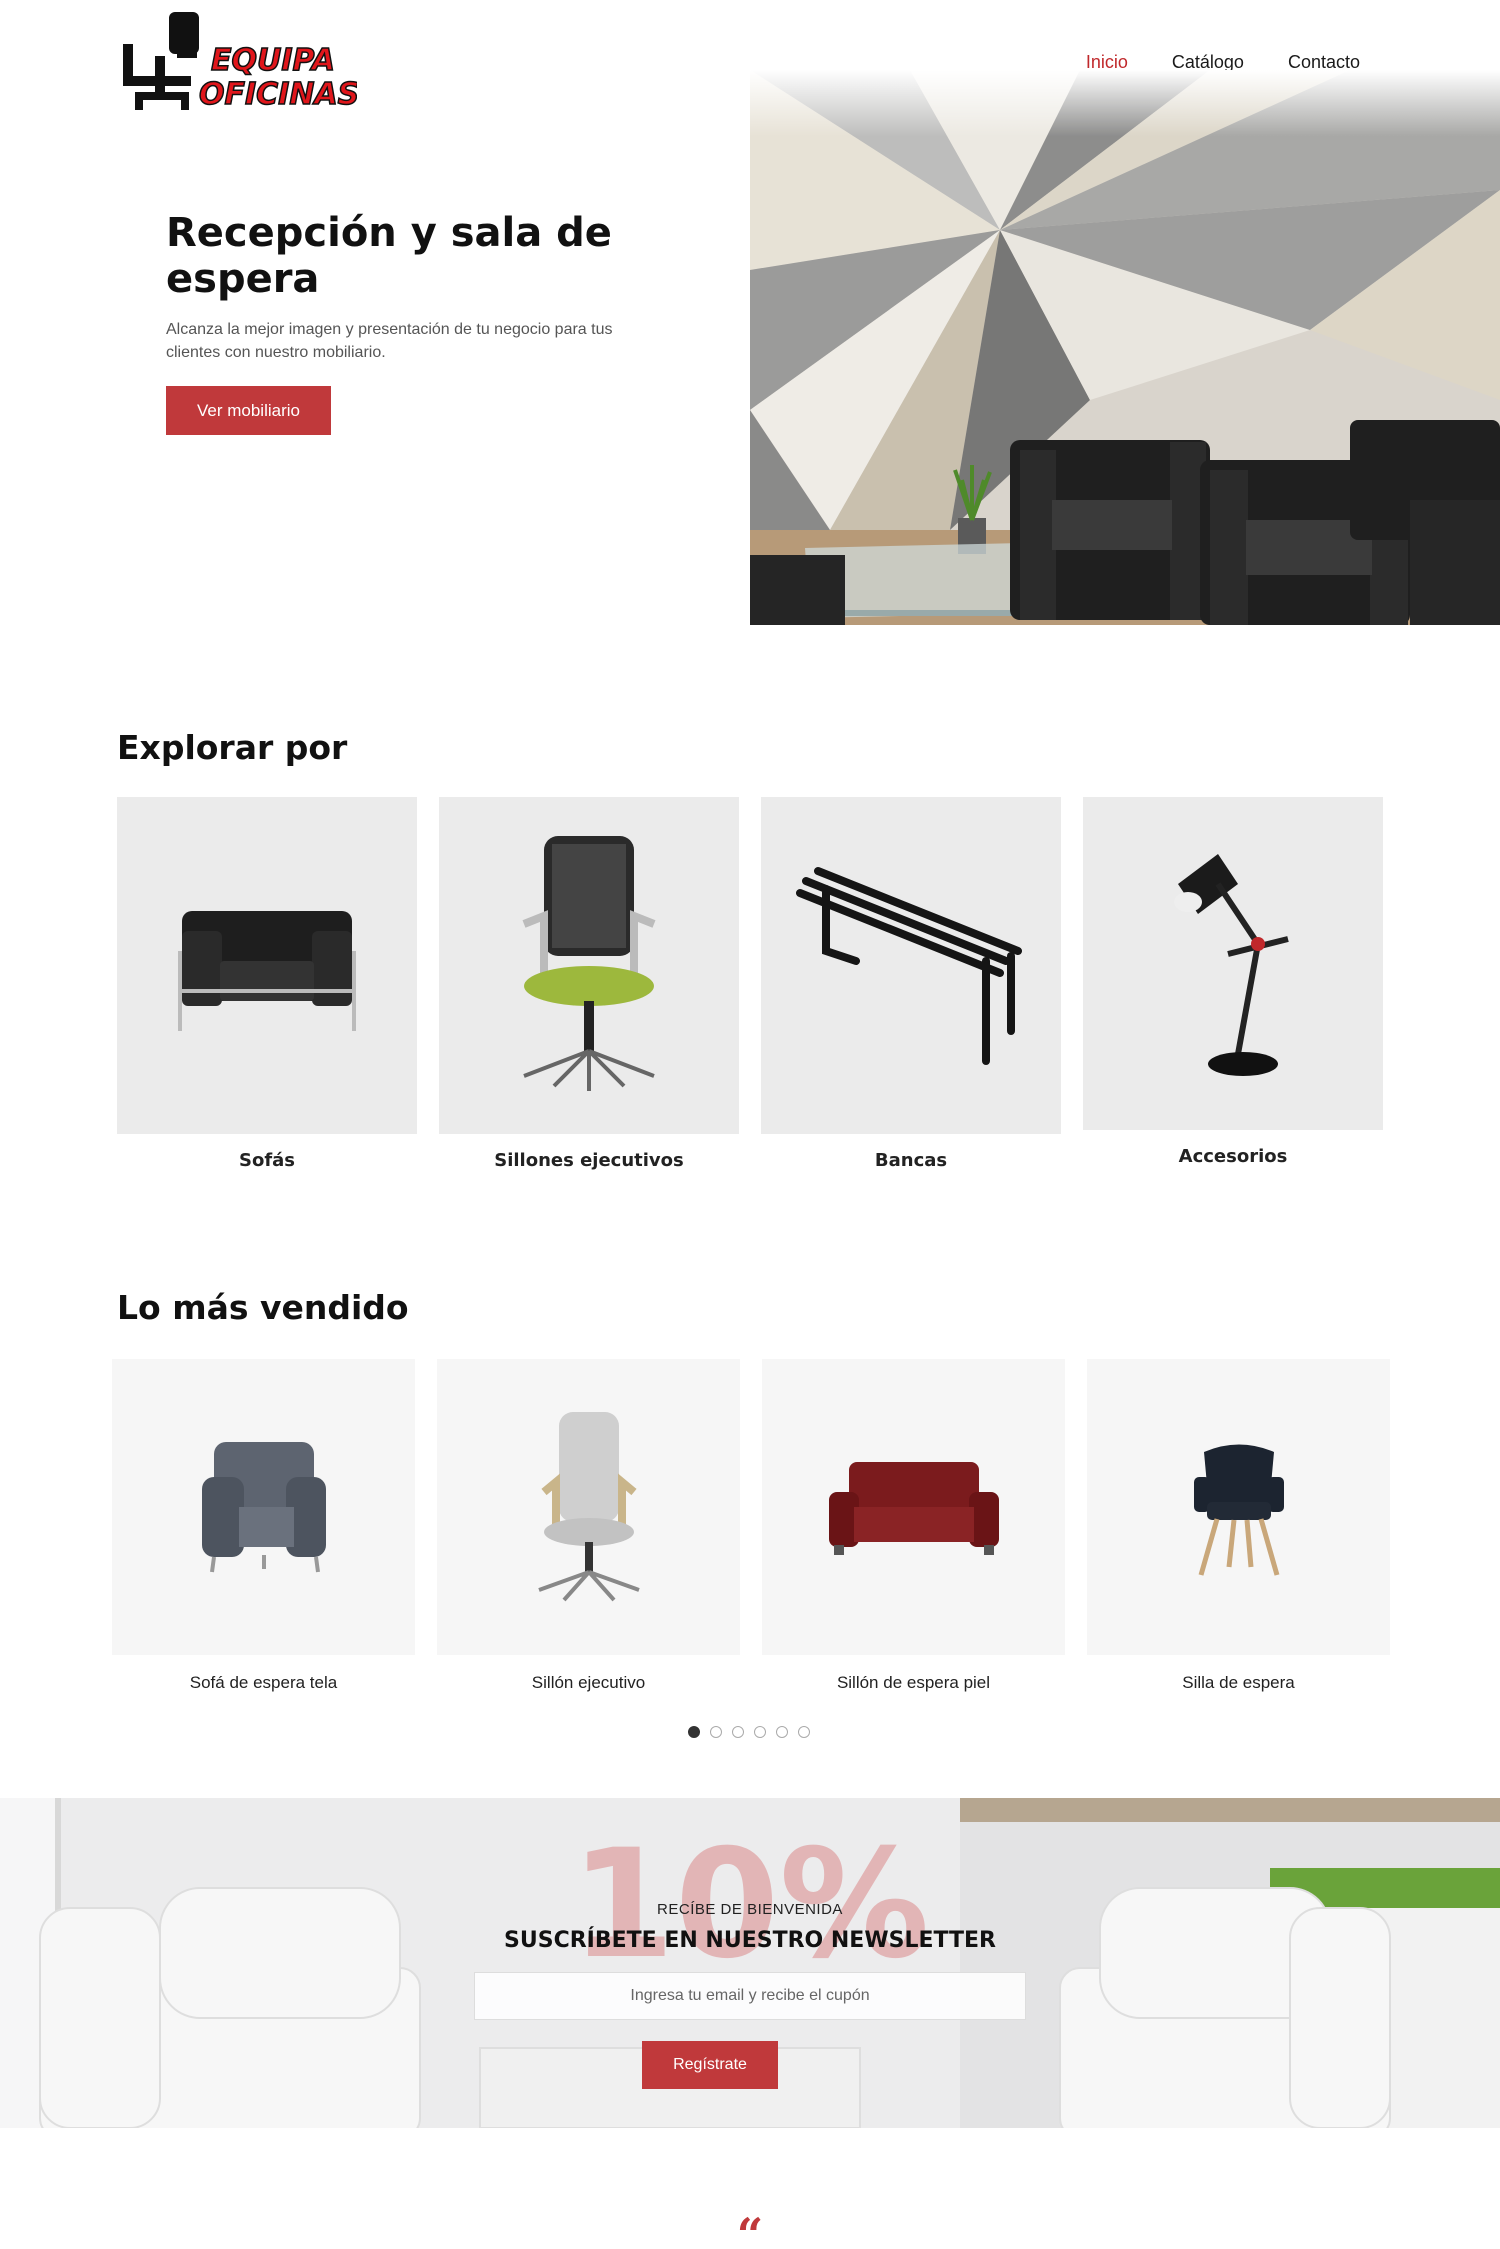  Describe the element at coordinates (913, 1682) in the screenshot. I see `product-name: Sillón de espera piel` at that location.